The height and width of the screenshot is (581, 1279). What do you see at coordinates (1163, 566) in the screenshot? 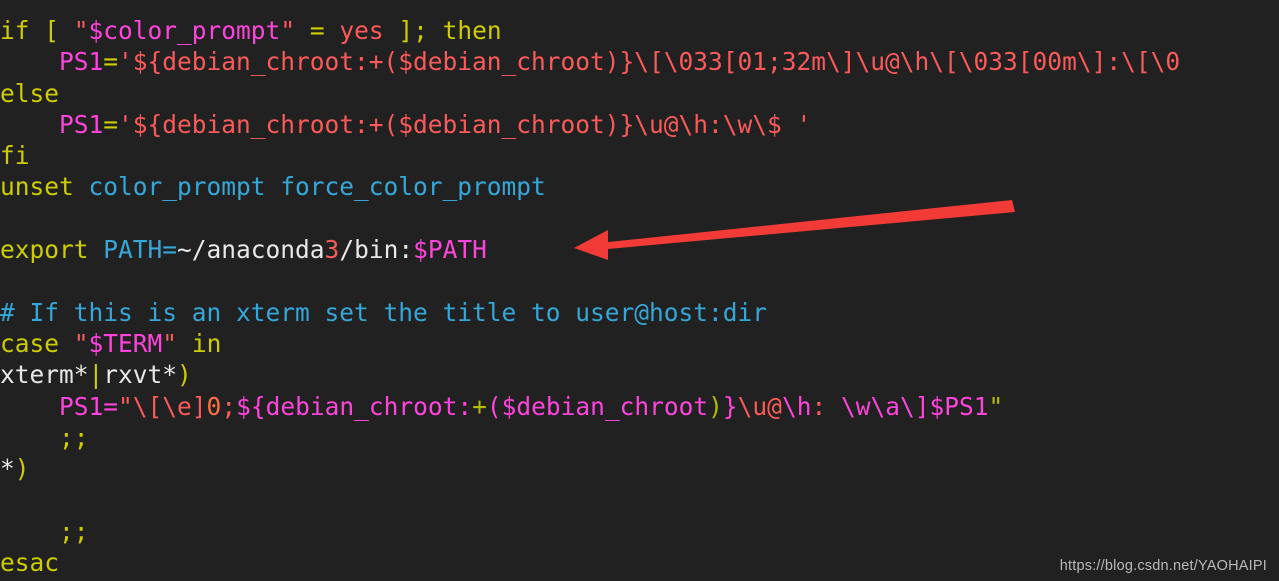
I see `watermark-url: https://blog.csdn.net/YAOHAIPI` at bounding box center [1163, 566].